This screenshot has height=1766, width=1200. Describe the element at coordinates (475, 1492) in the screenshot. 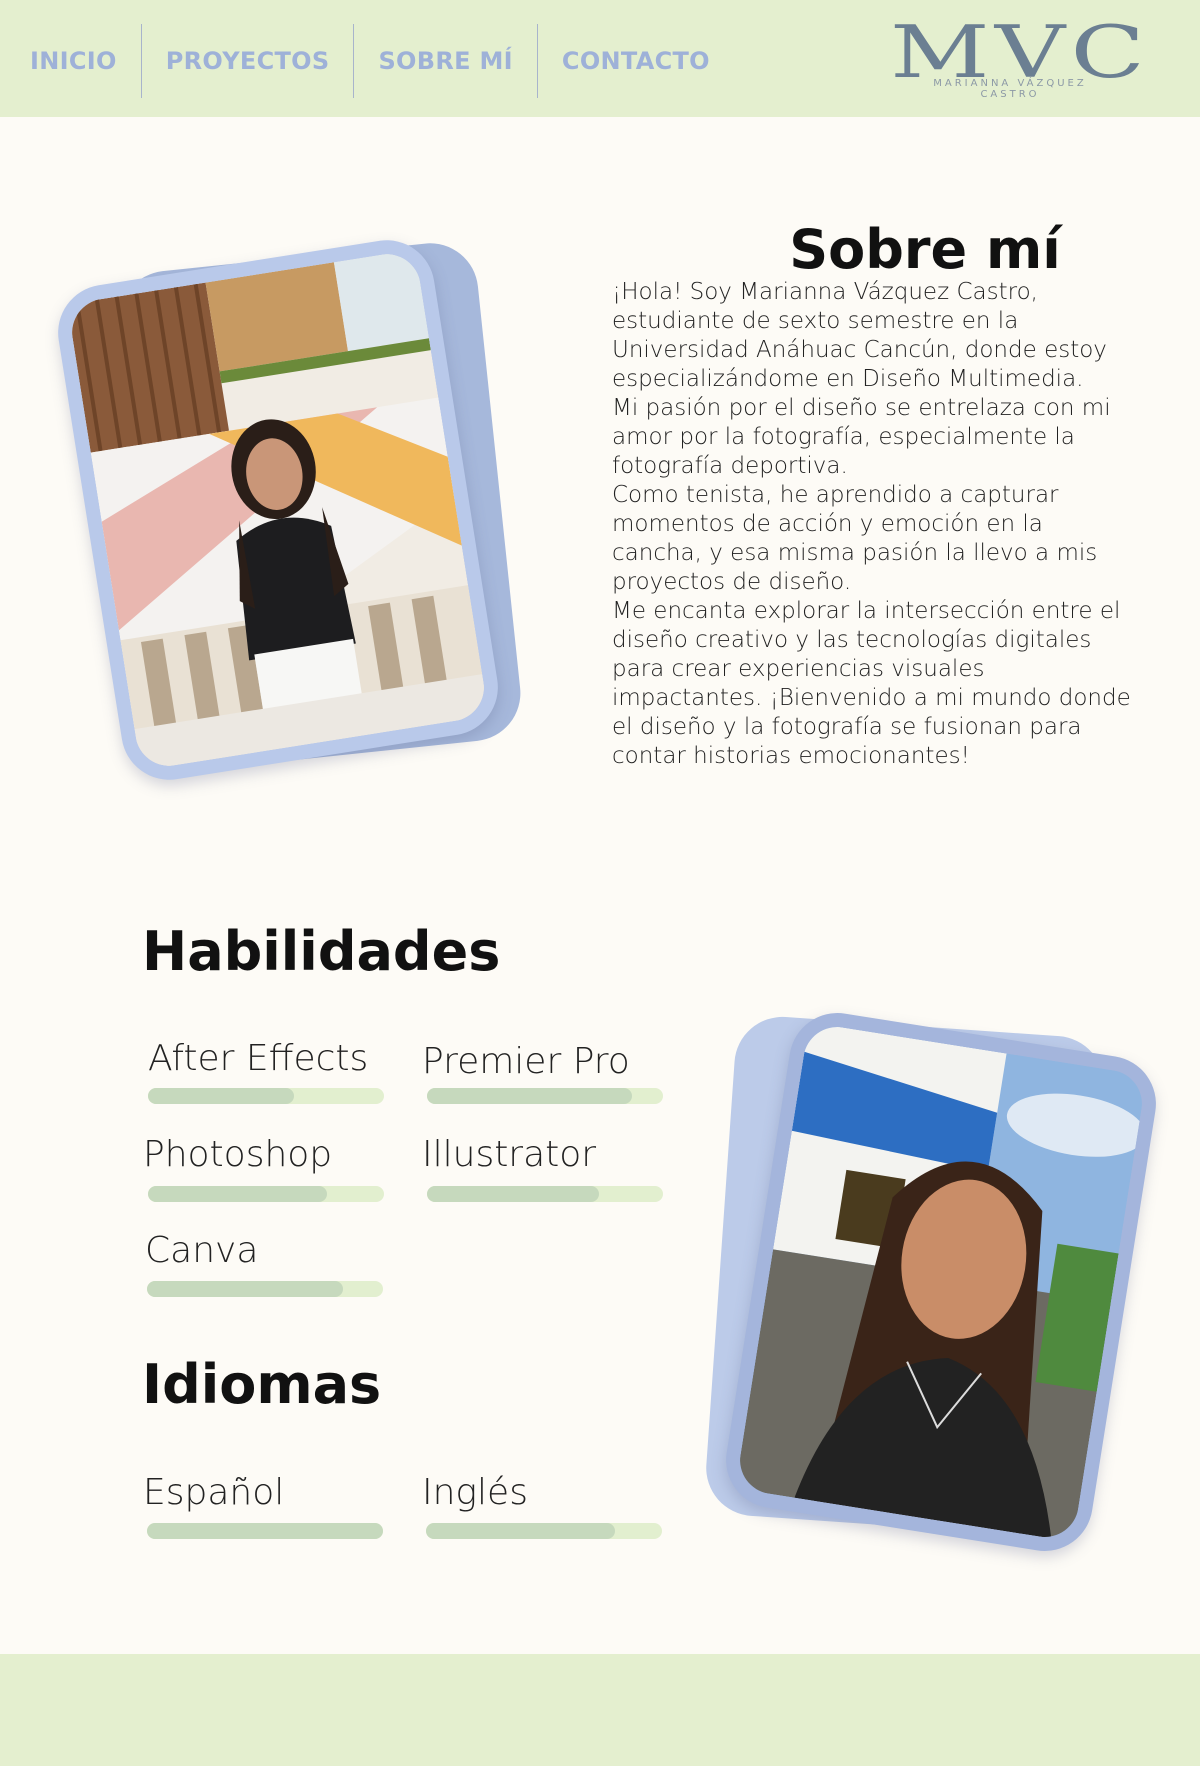

I see `language-label-ingles: Inglés` at that location.